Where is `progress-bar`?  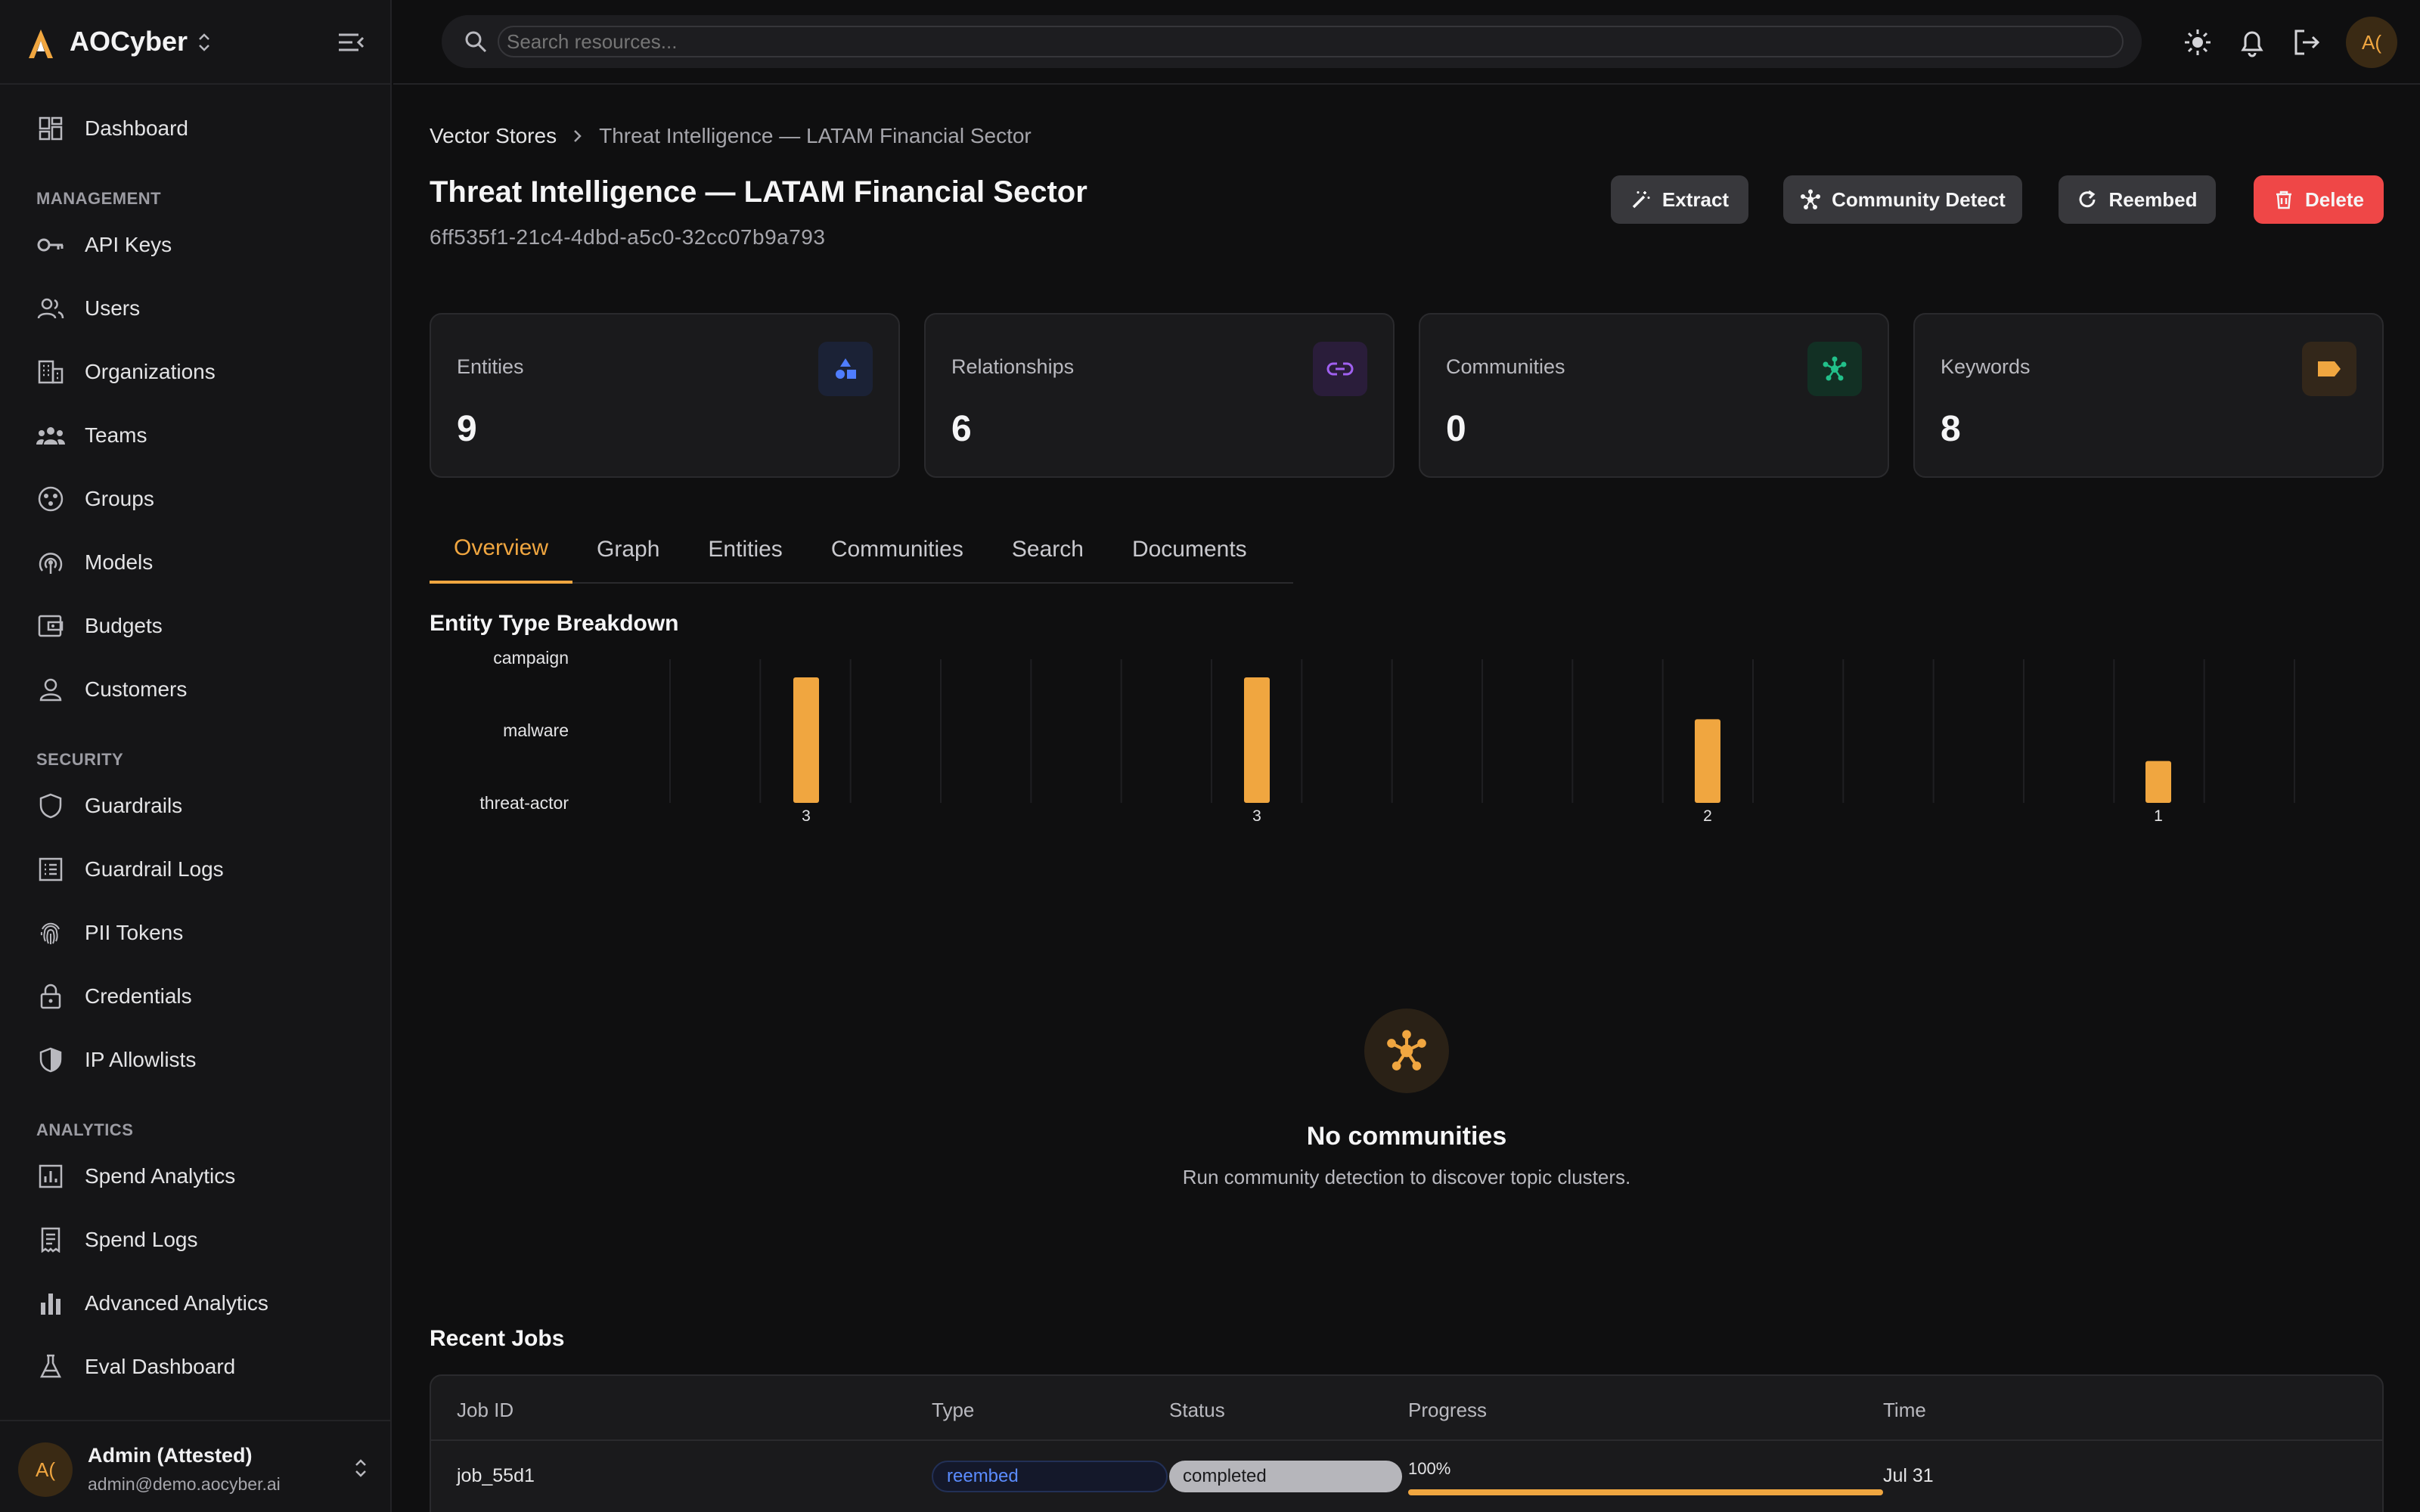 progress-bar is located at coordinates (1645, 1492).